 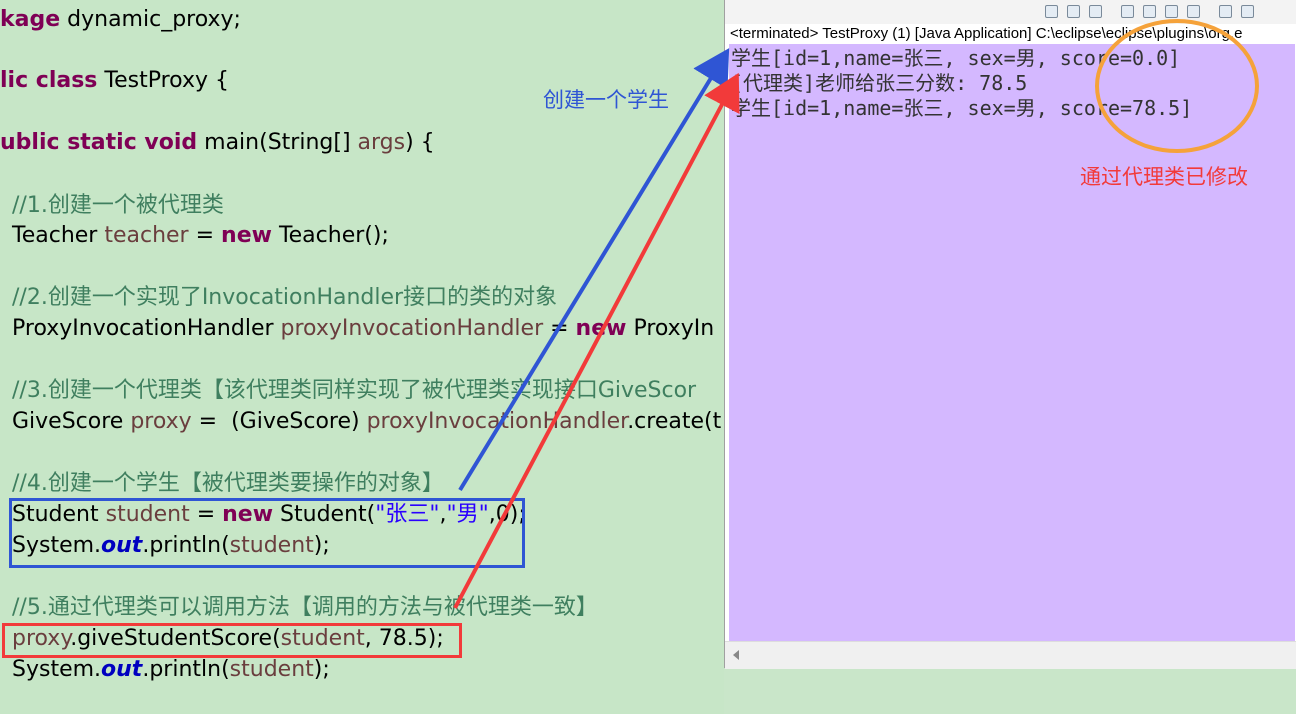 What do you see at coordinates (594, 270) in the screenshot?
I see `blue-arrow` at bounding box center [594, 270].